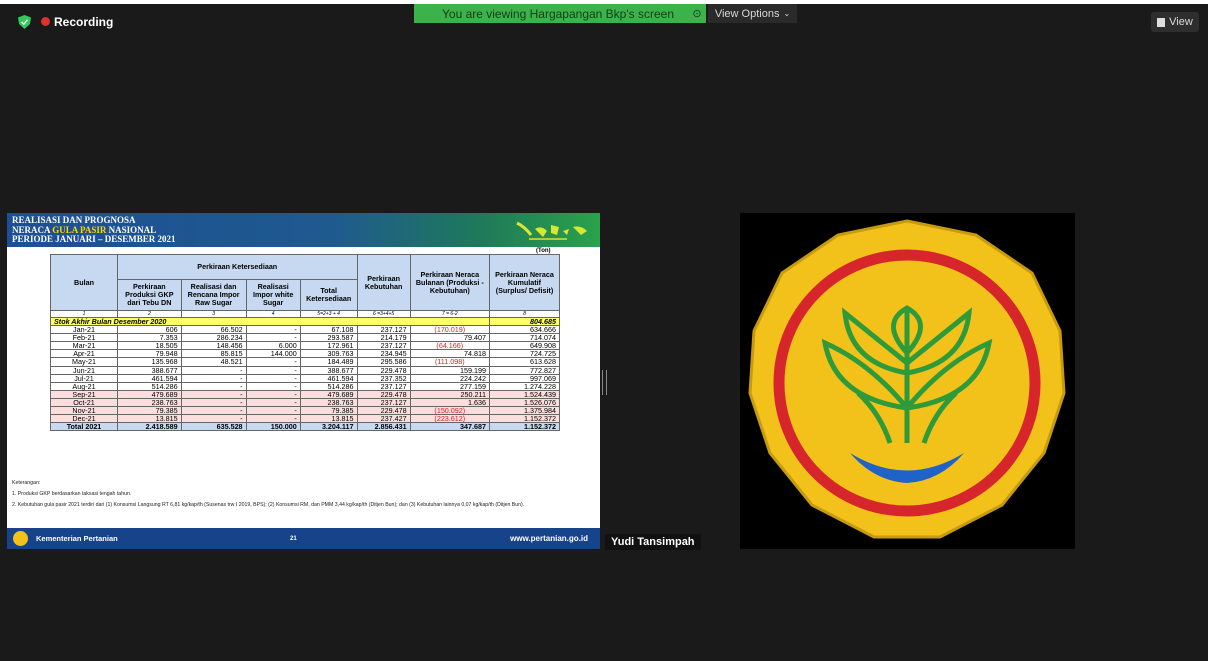 This screenshot has width=1208, height=661. I want to click on recording-dot-icon, so click(45, 21).